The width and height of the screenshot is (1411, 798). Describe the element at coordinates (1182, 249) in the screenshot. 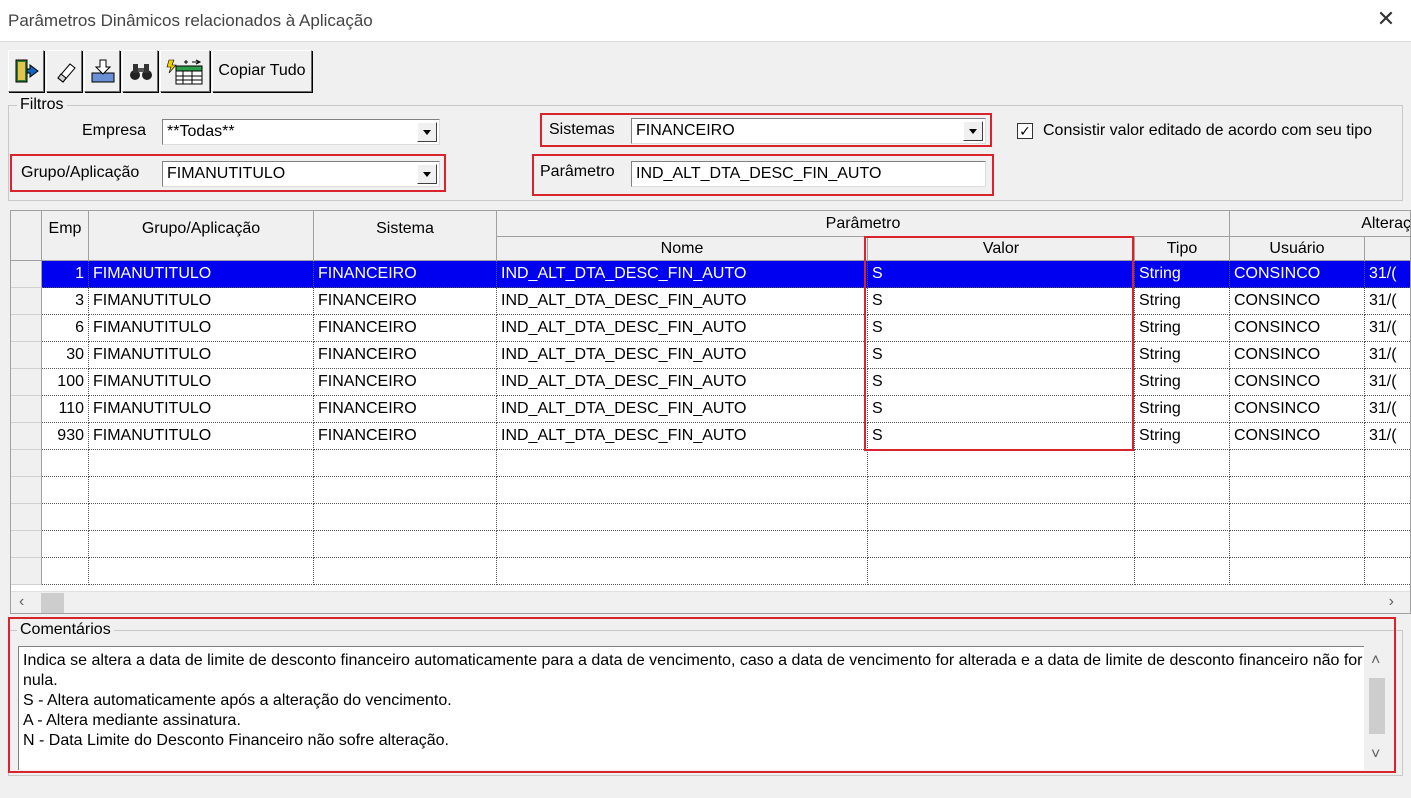

I see `header-tipo: Tipo` at that location.